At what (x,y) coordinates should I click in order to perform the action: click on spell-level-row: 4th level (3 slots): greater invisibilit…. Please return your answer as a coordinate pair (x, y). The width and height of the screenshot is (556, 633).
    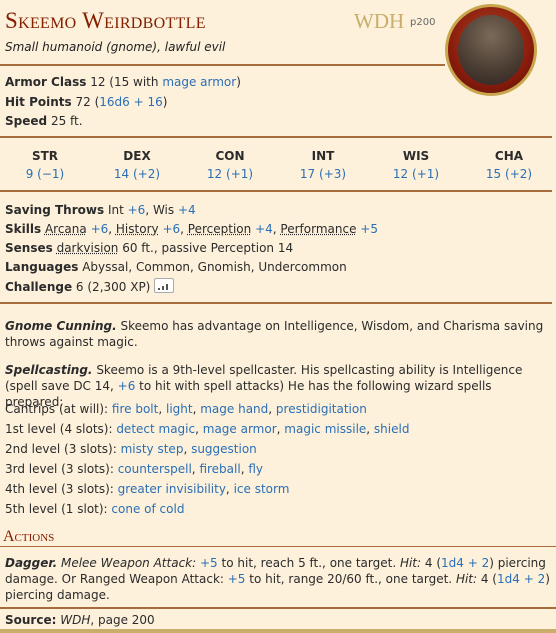
    Looking at the image, I should click on (147, 489).